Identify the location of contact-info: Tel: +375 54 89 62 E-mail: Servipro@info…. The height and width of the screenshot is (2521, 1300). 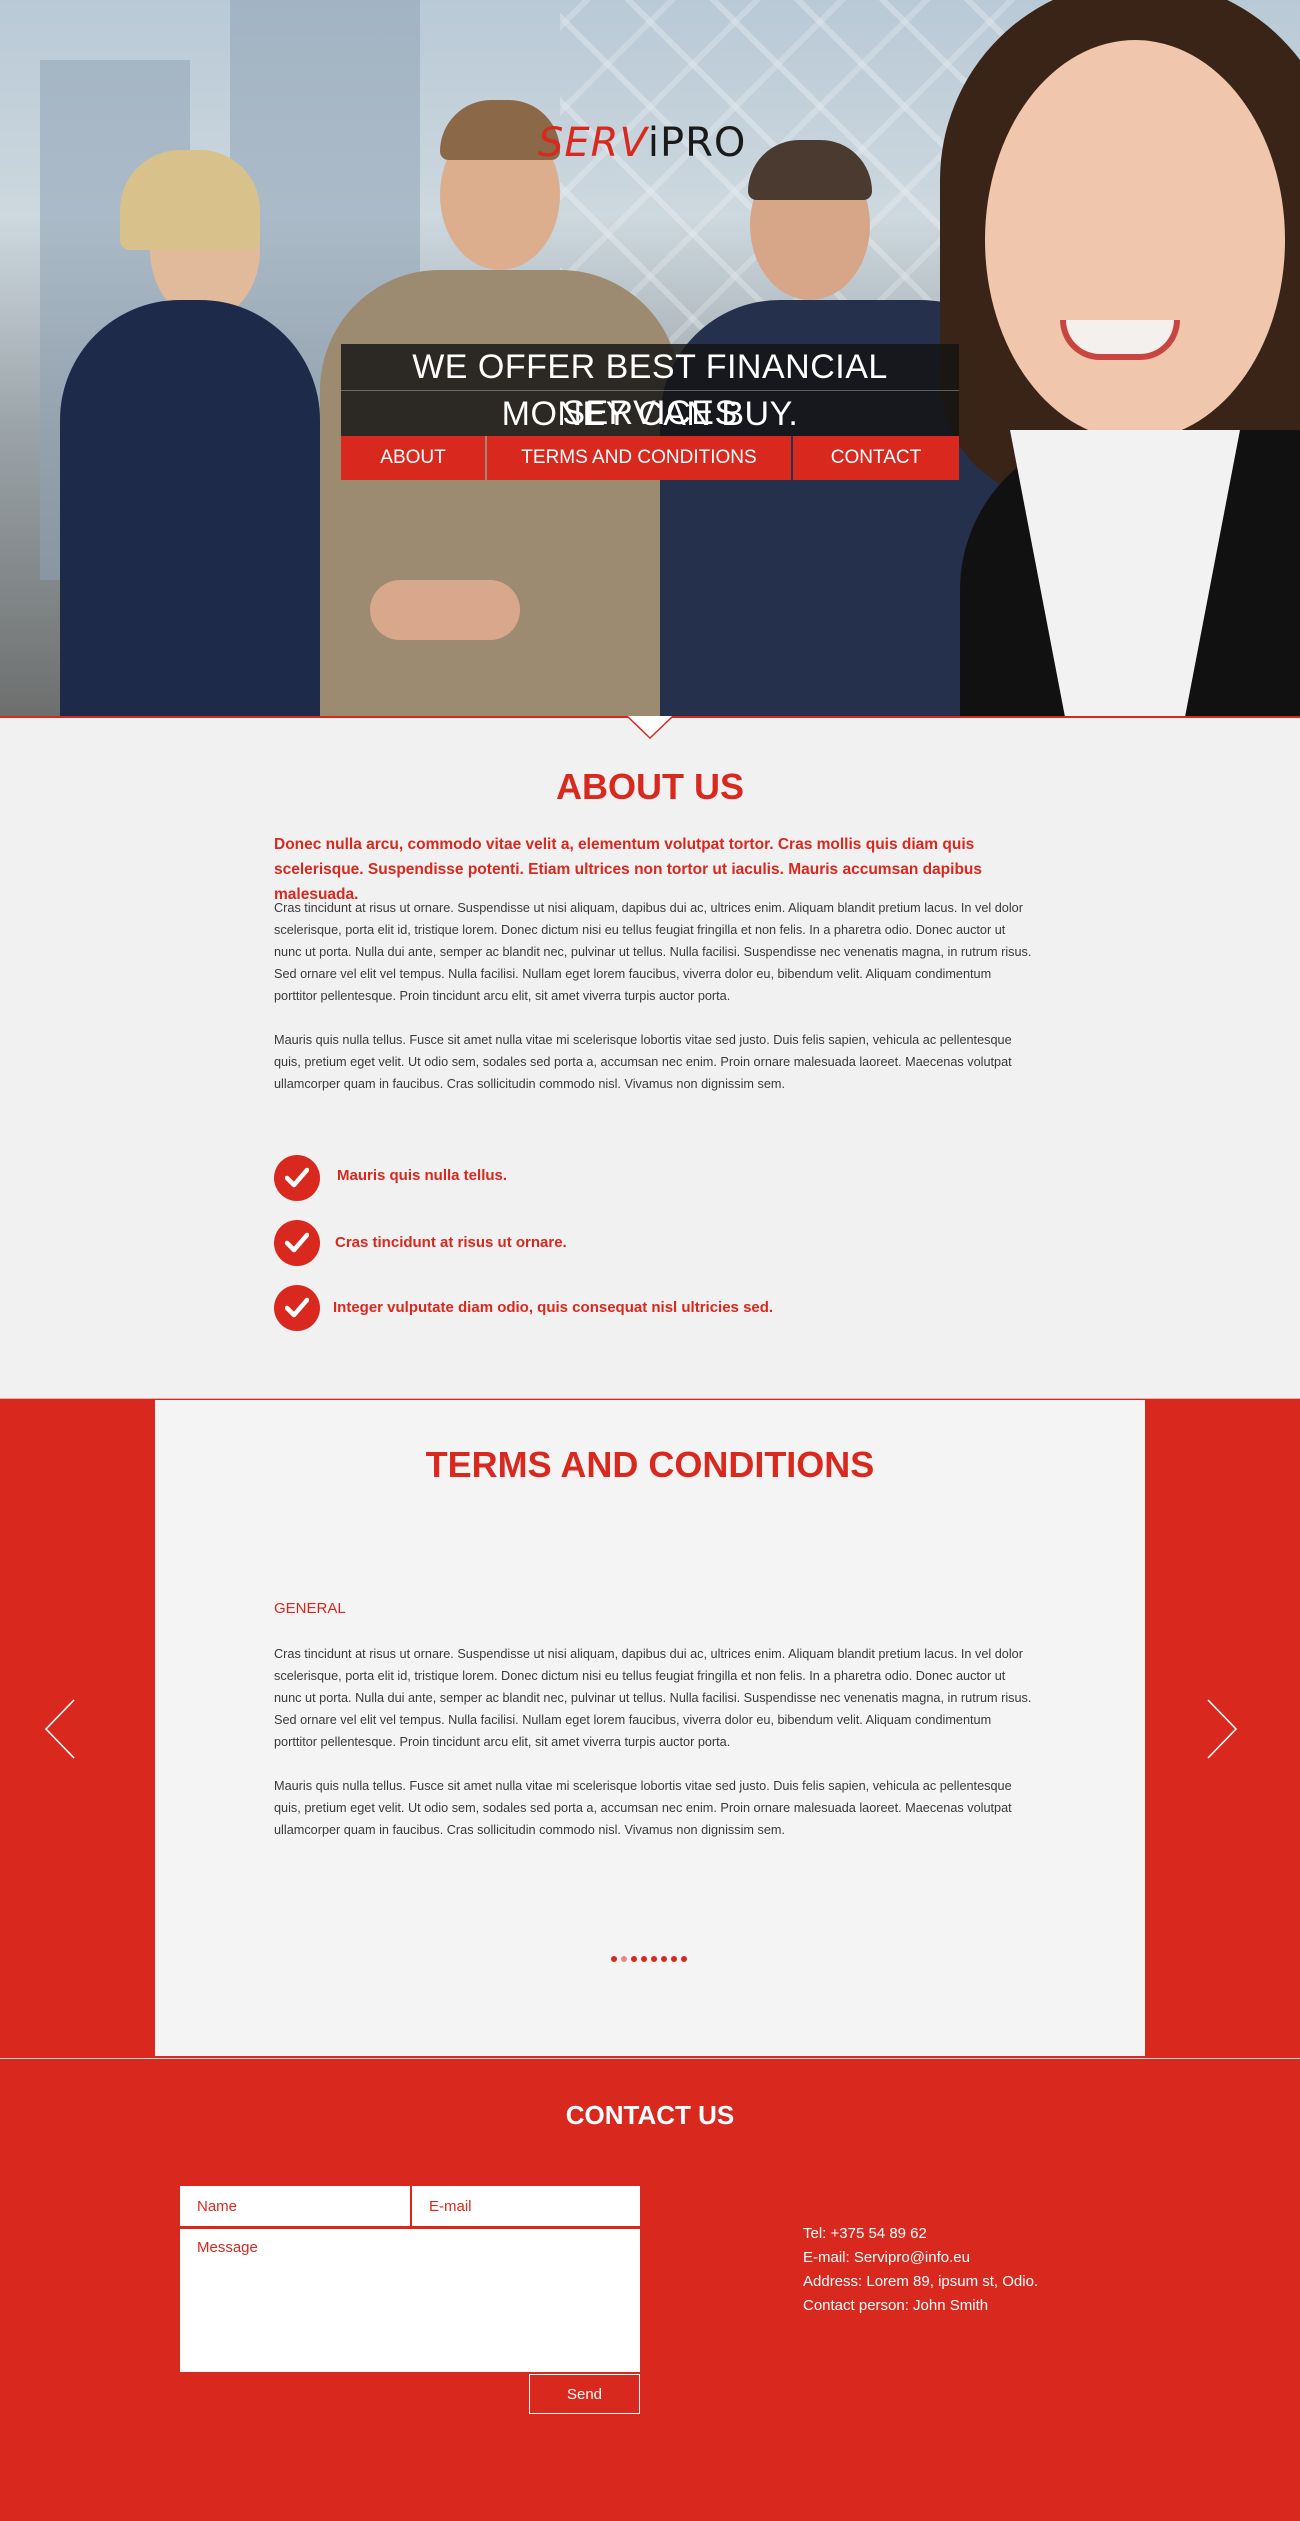
(920, 2270).